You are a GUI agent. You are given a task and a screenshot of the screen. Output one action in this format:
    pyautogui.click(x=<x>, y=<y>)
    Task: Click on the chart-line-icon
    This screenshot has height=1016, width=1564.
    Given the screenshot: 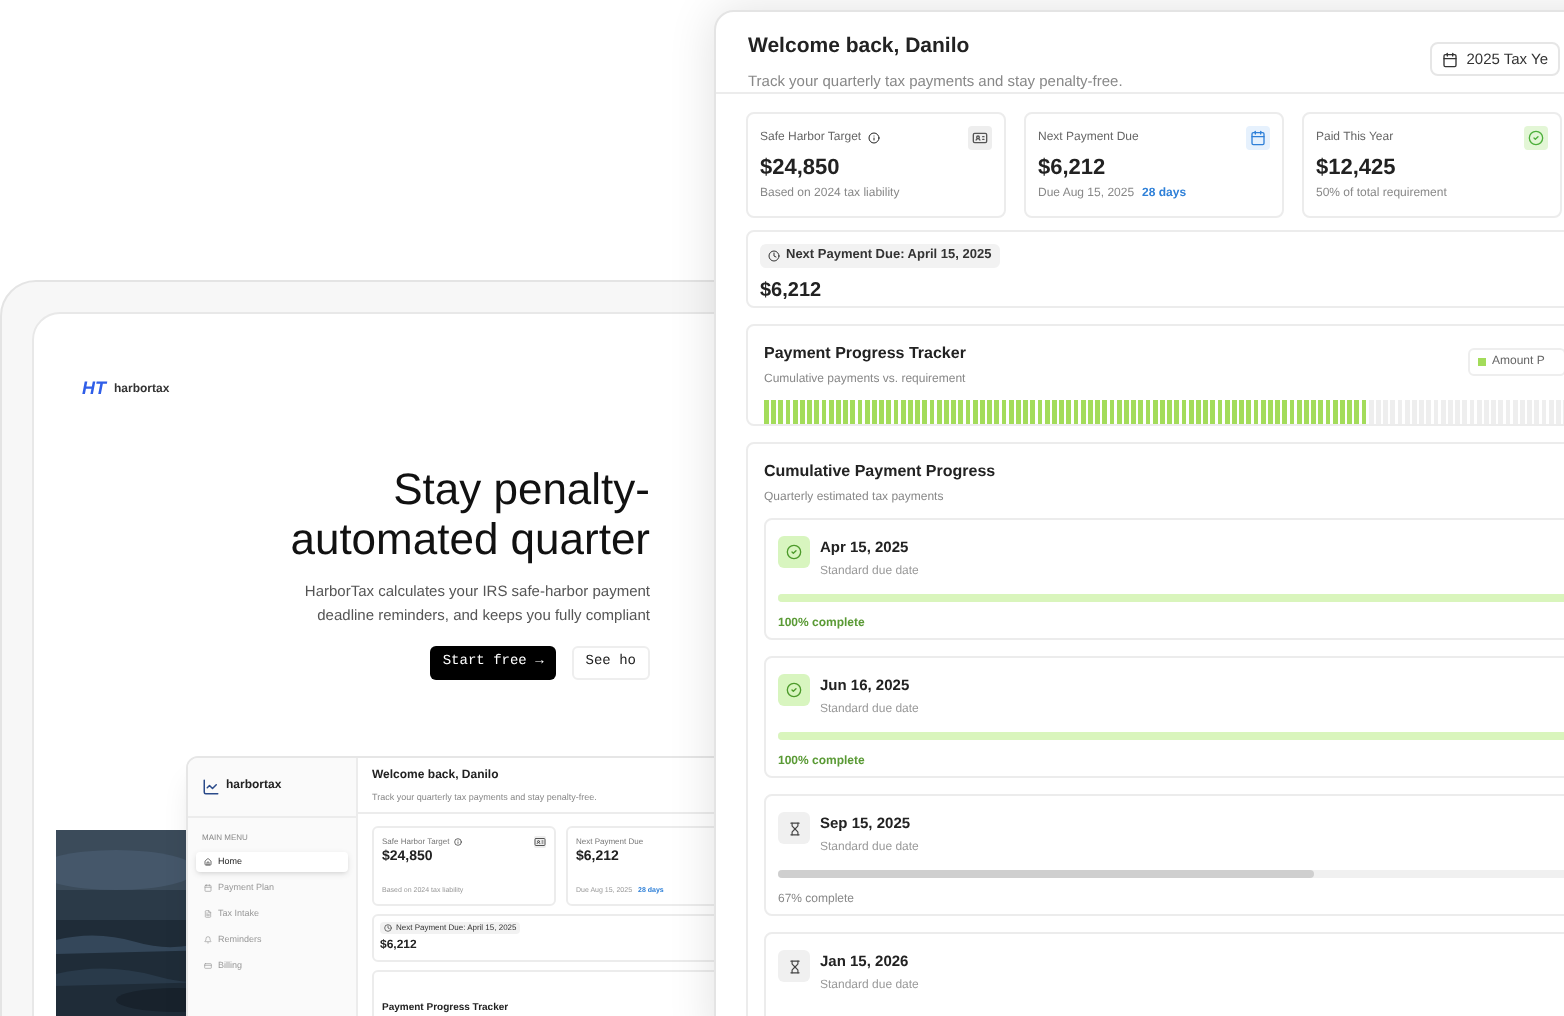 What is the action you would take?
    pyautogui.click(x=211, y=787)
    